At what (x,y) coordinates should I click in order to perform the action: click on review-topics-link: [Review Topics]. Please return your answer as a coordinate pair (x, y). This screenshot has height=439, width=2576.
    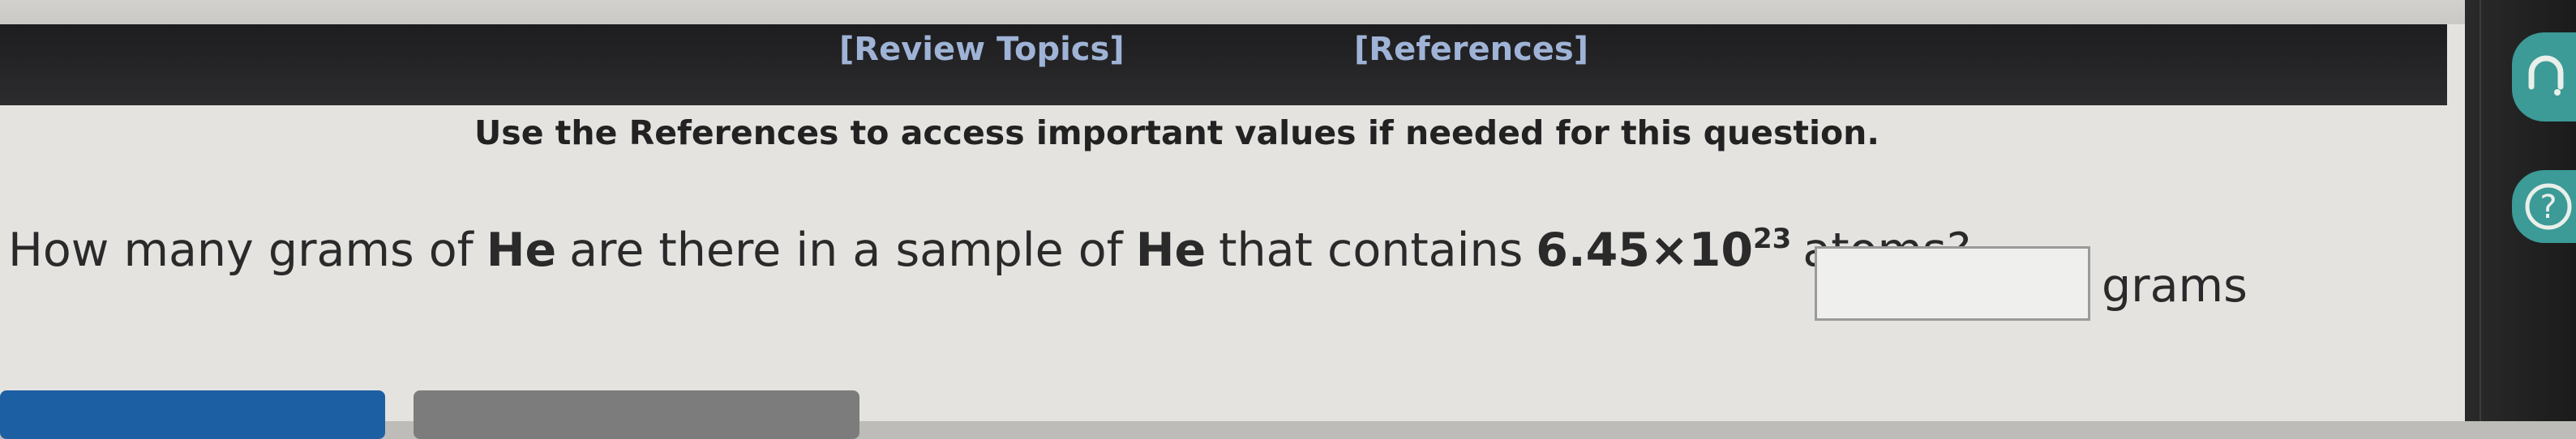
    Looking at the image, I should click on (982, 49).